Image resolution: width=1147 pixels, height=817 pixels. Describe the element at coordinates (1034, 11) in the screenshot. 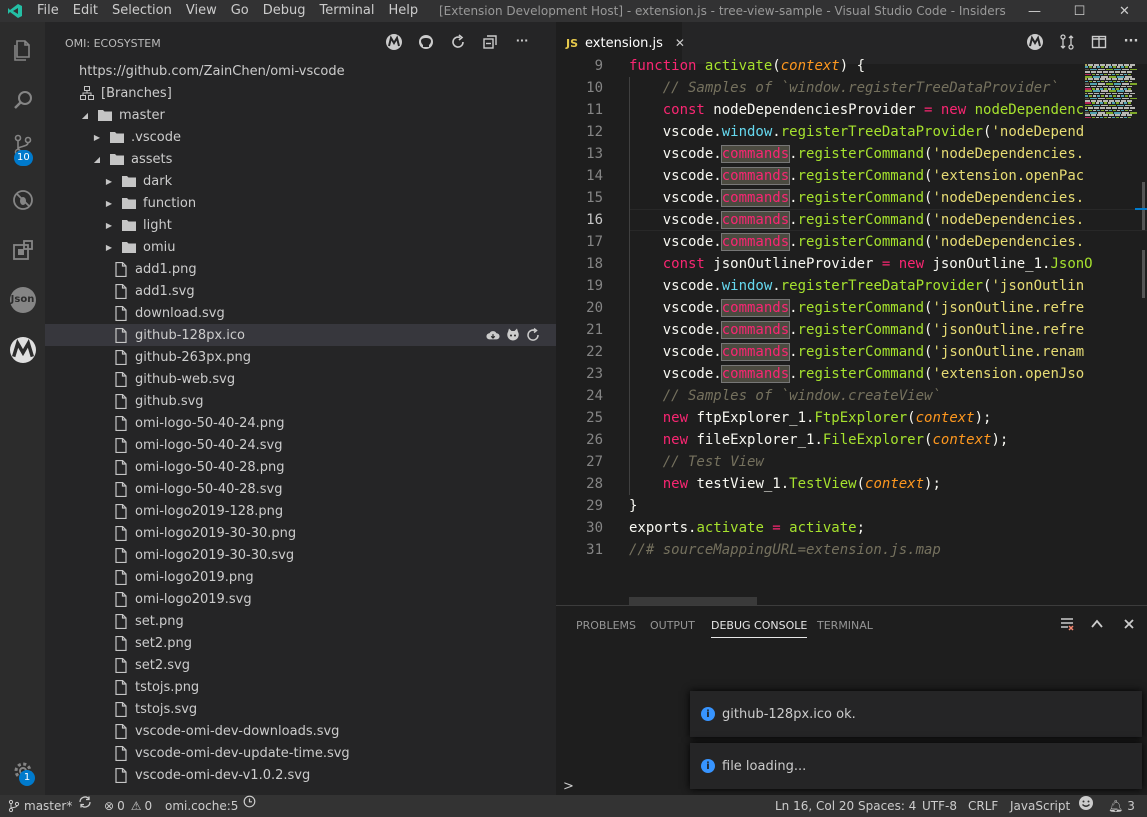

I see `minimize-icon: —` at that location.